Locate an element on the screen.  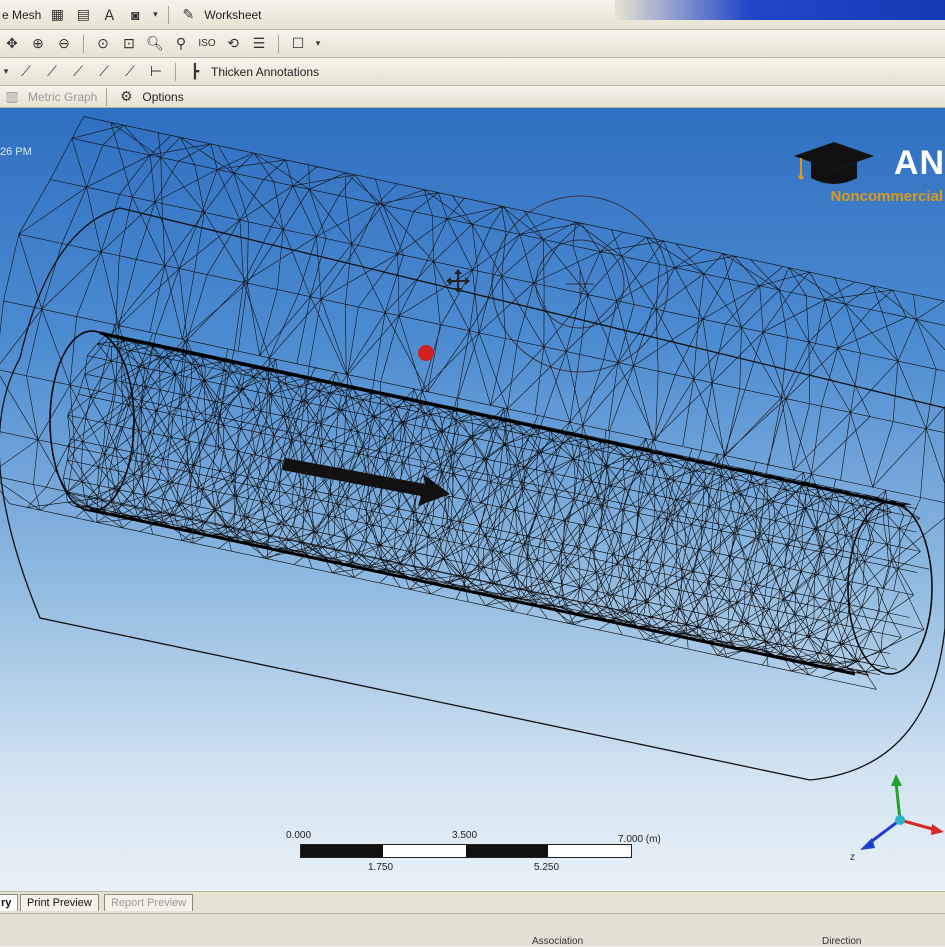
scale-bar: 0.000 3.500 7.000 (m) 1.750 5.250 is located at coordinates (490, 860).